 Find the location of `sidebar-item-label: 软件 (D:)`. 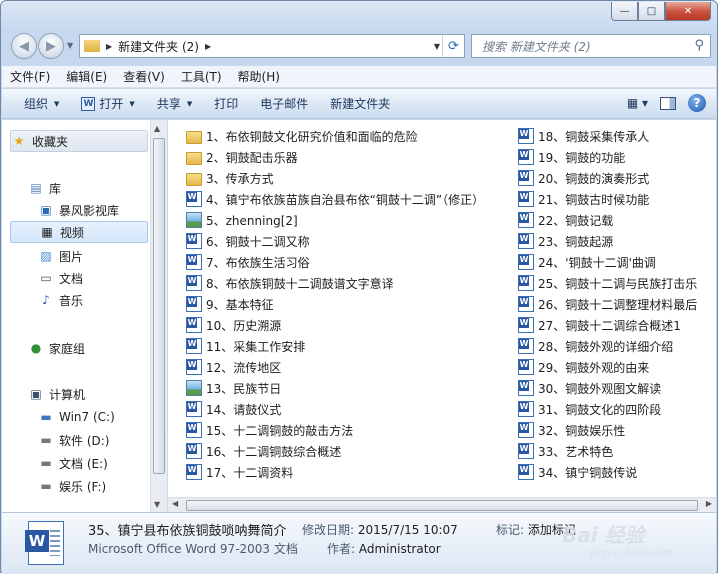

sidebar-item-label: 软件 (D:) is located at coordinates (84, 440).